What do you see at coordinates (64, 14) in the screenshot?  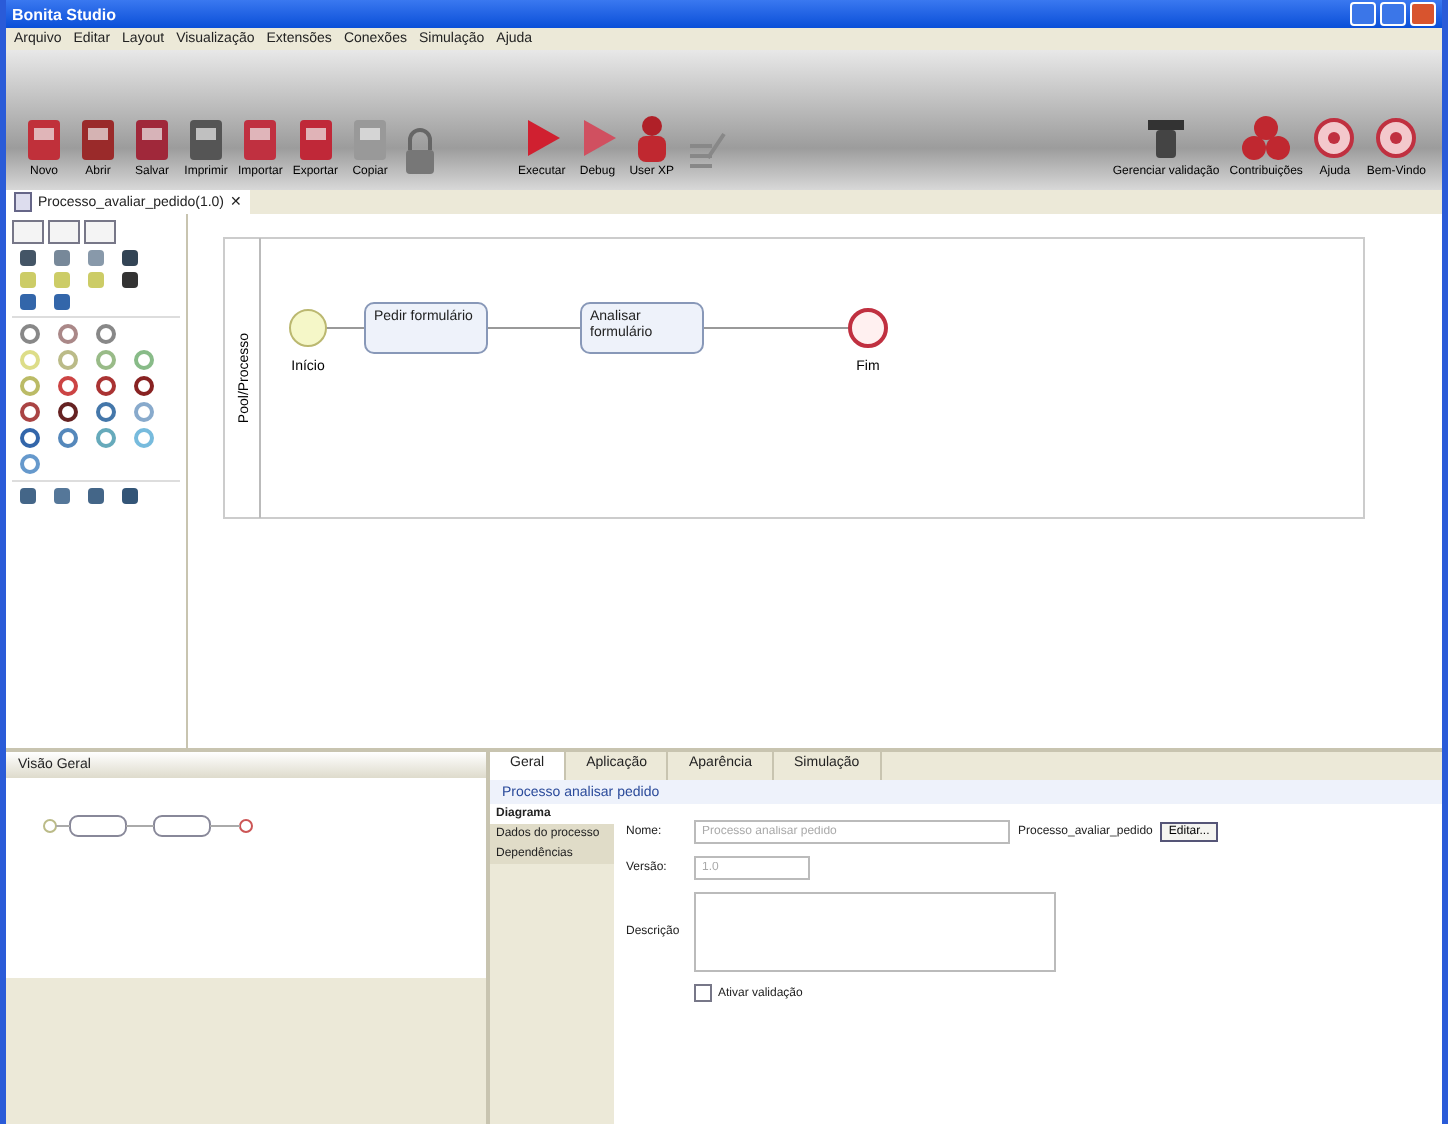 I see `window-title: Bonita Studio` at bounding box center [64, 14].